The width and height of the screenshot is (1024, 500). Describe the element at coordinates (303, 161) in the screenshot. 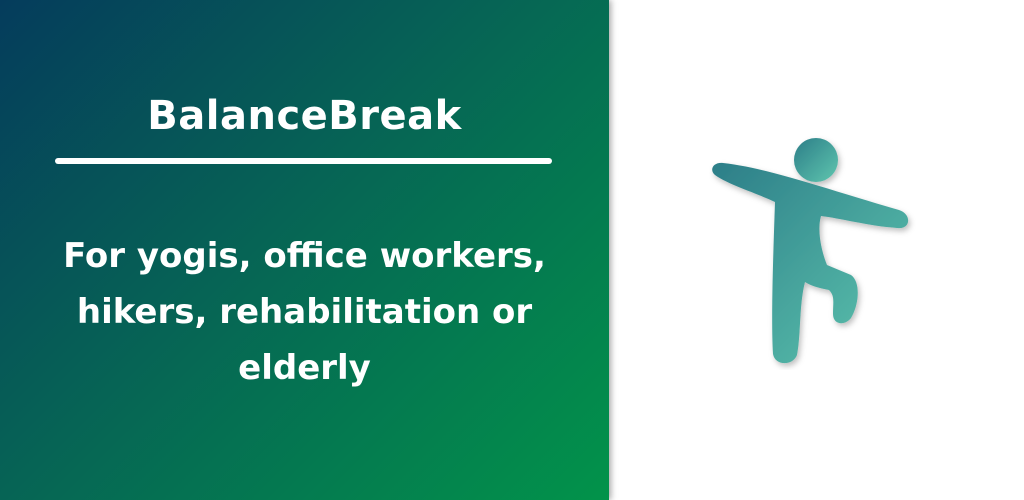

I see `title-divider` at that location.